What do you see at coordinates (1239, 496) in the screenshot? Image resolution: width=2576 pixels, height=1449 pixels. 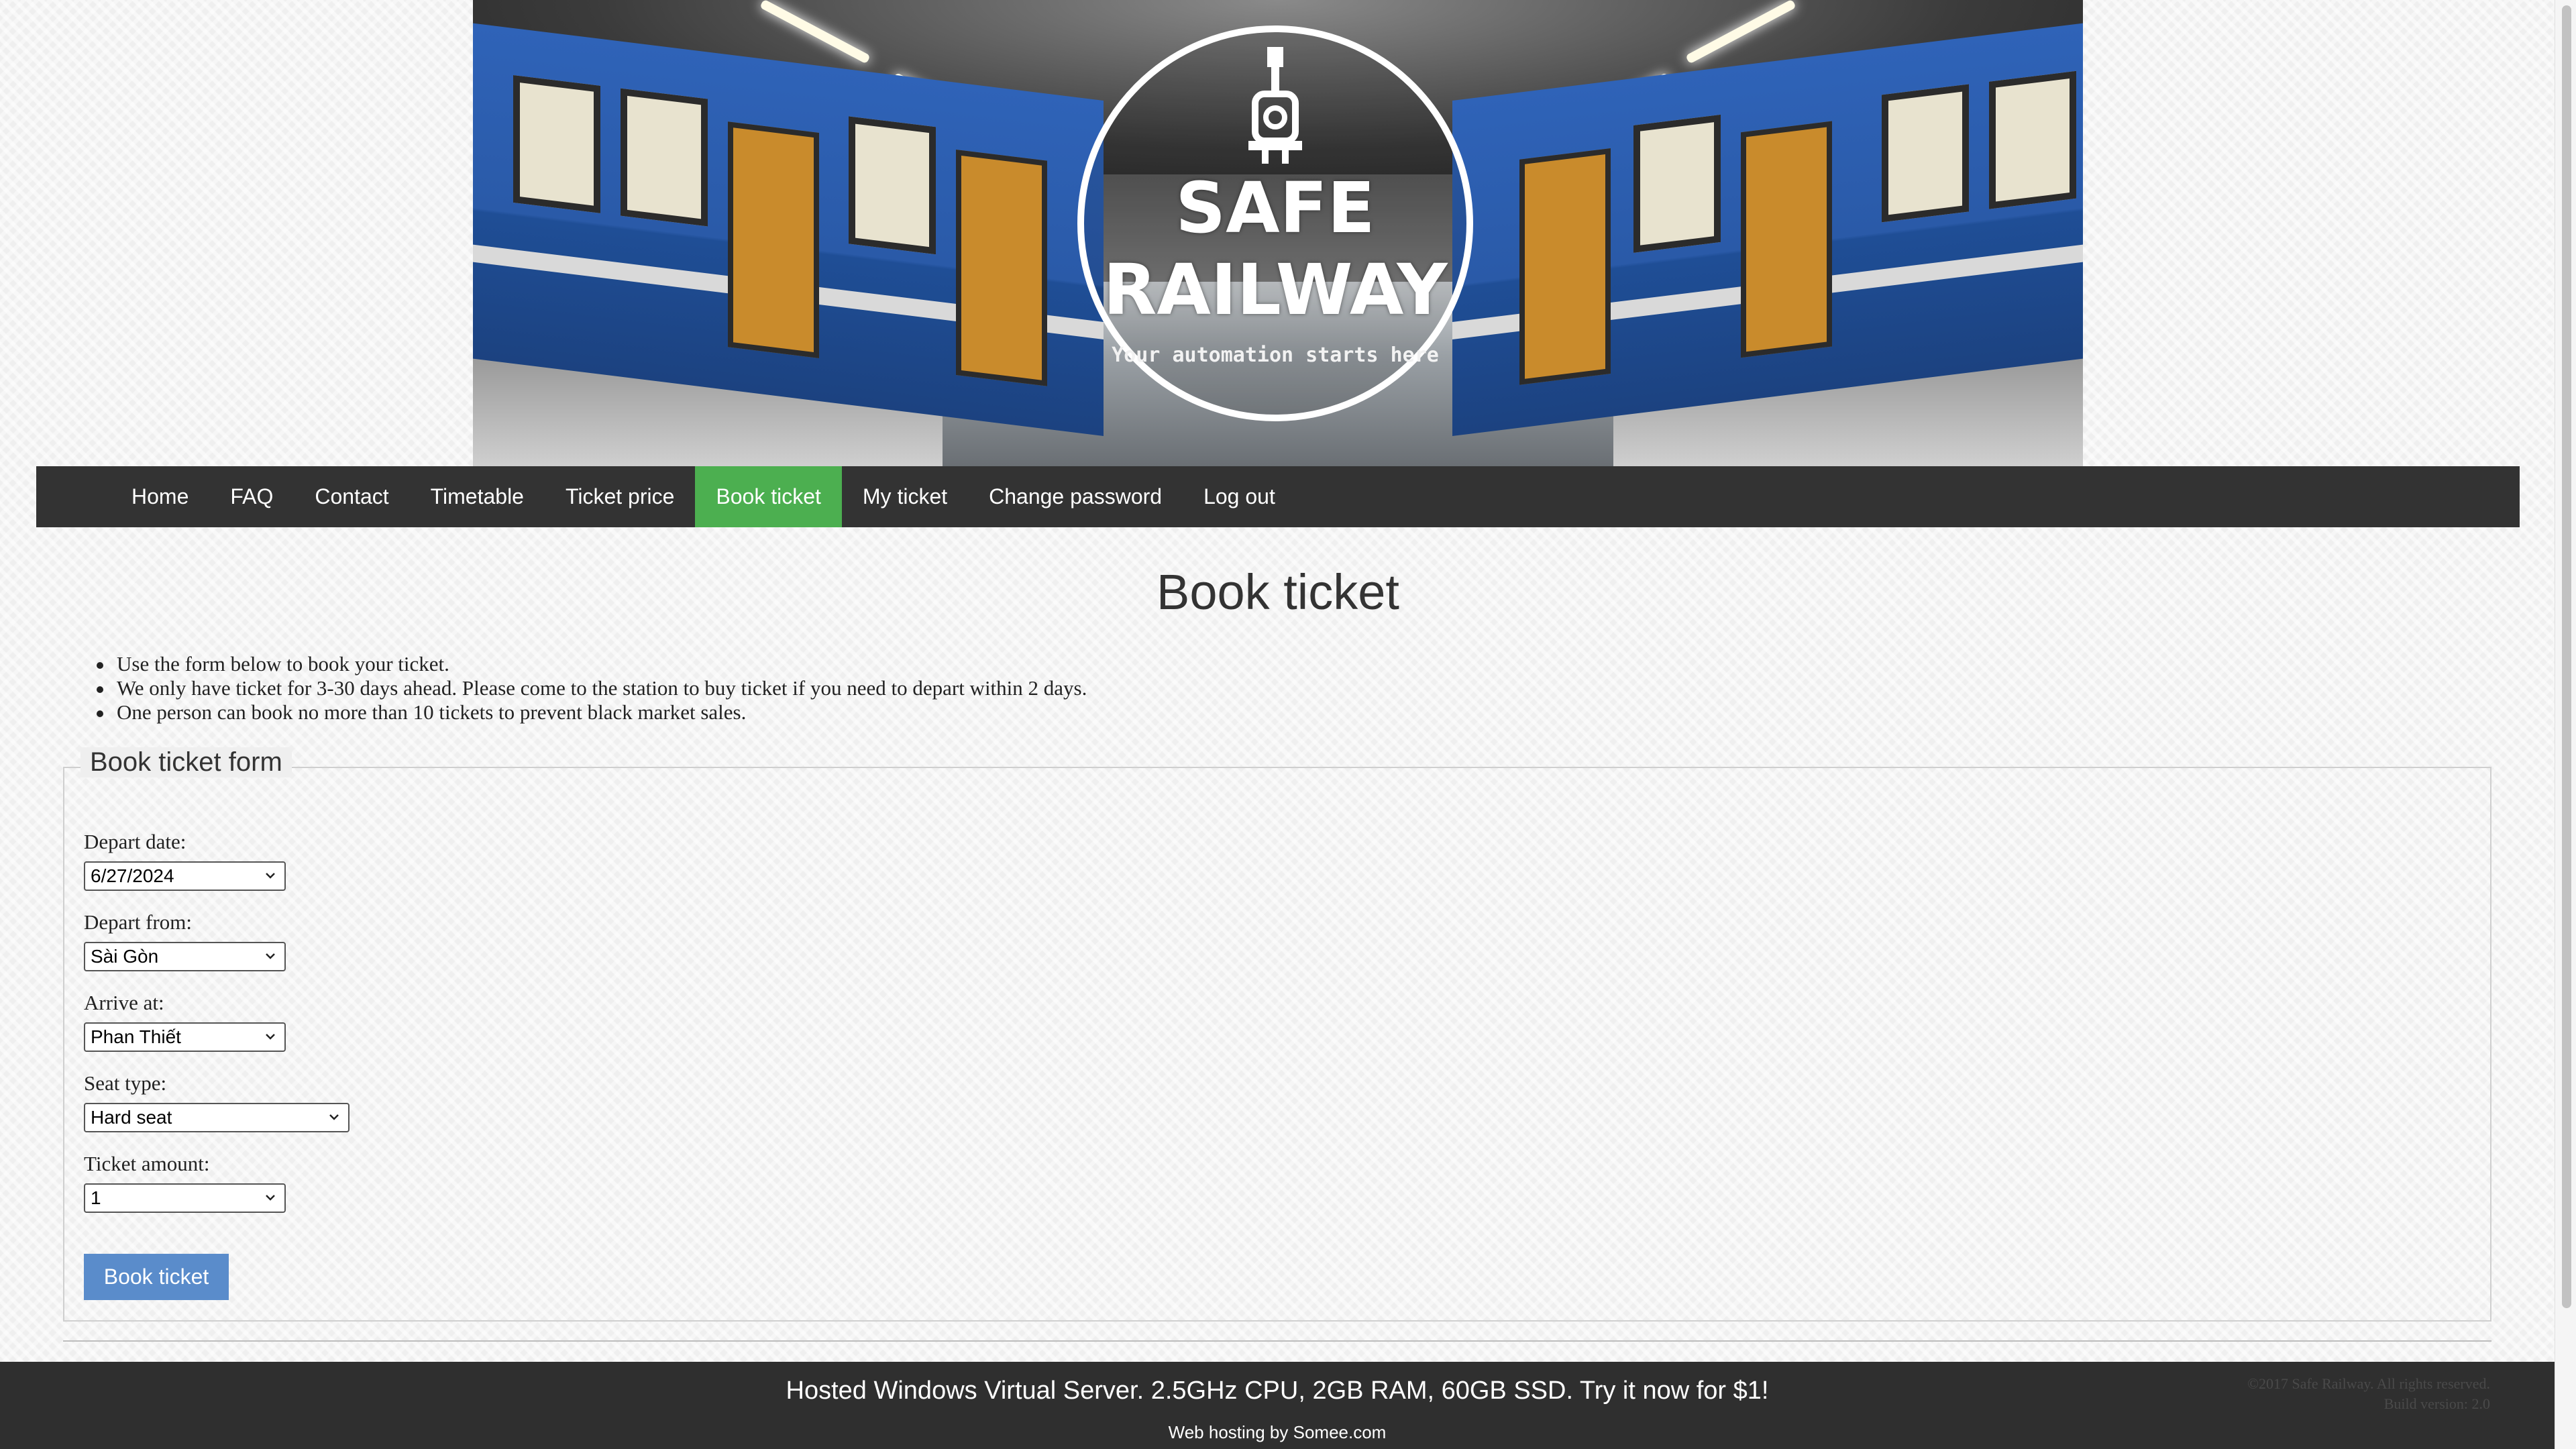 I see `nav-log-out: Log out` at bounding box center [1239, 496].